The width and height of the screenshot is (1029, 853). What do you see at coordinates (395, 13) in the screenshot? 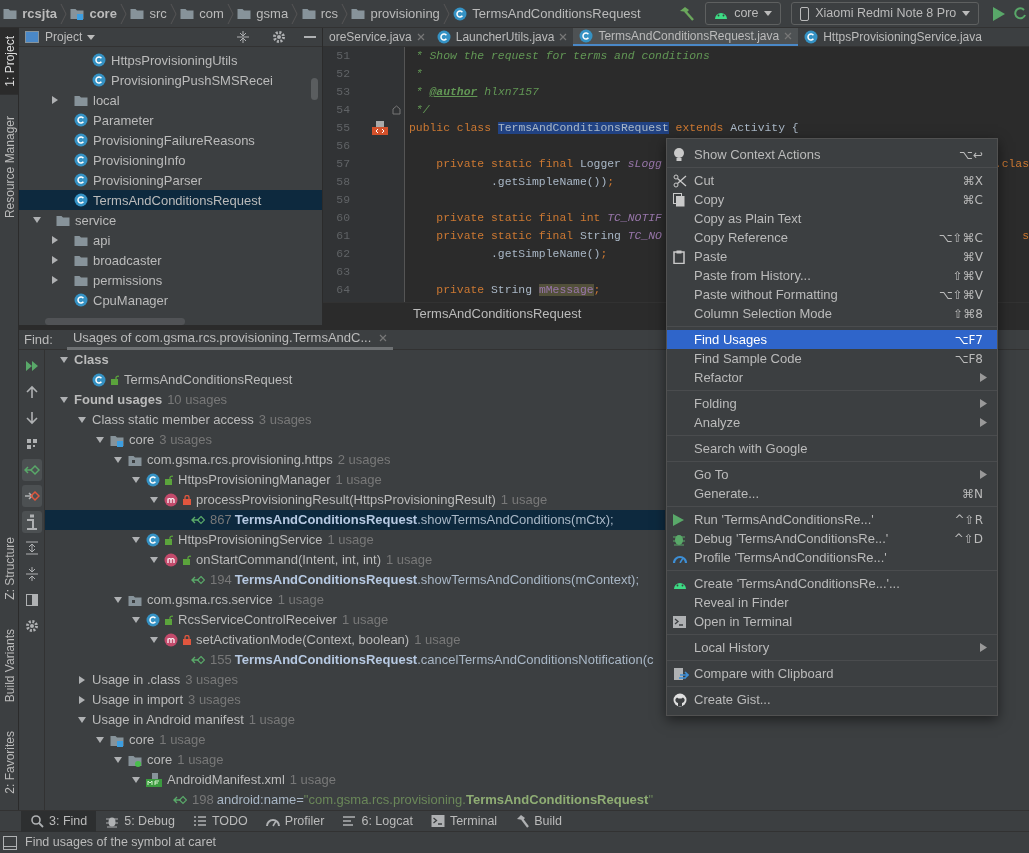
I see `breadcrumb-item: provisioning` at bounding box center [395, 13].